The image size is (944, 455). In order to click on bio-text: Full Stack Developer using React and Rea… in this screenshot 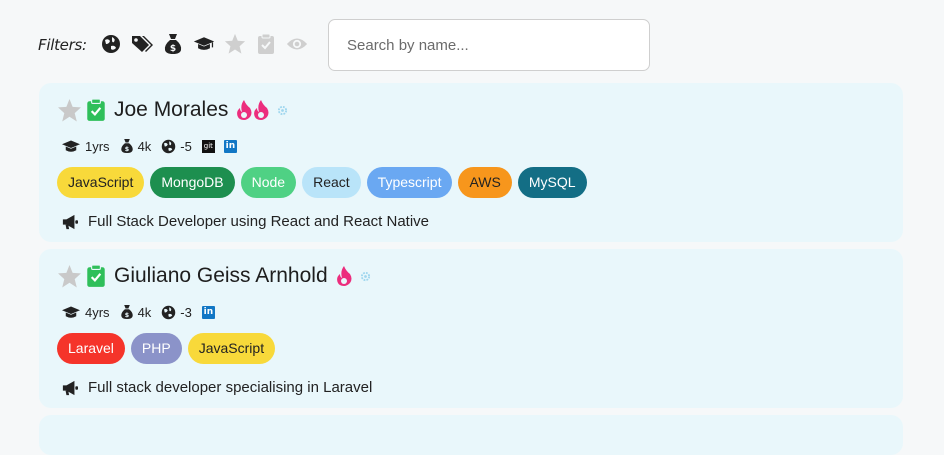, I will do `click(259, 221)`.